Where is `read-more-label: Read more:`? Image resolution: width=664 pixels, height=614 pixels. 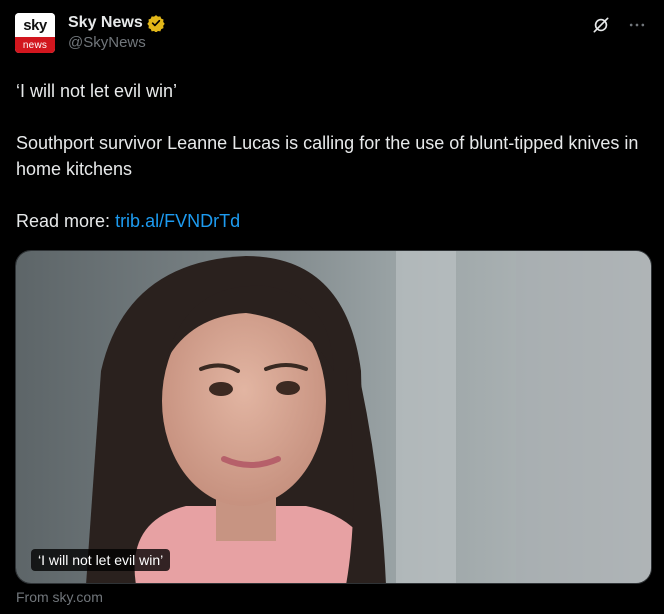 read-more-label: Read more: is located at coordinates (63, 221).